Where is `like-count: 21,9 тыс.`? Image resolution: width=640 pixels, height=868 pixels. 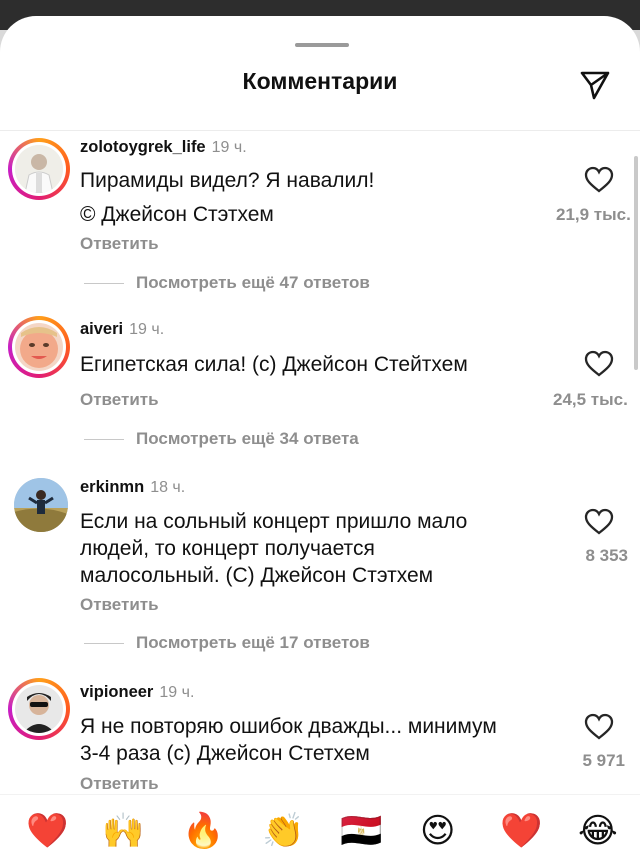
like-count: 21,9 тыс. is located at coordinates (593, 214).